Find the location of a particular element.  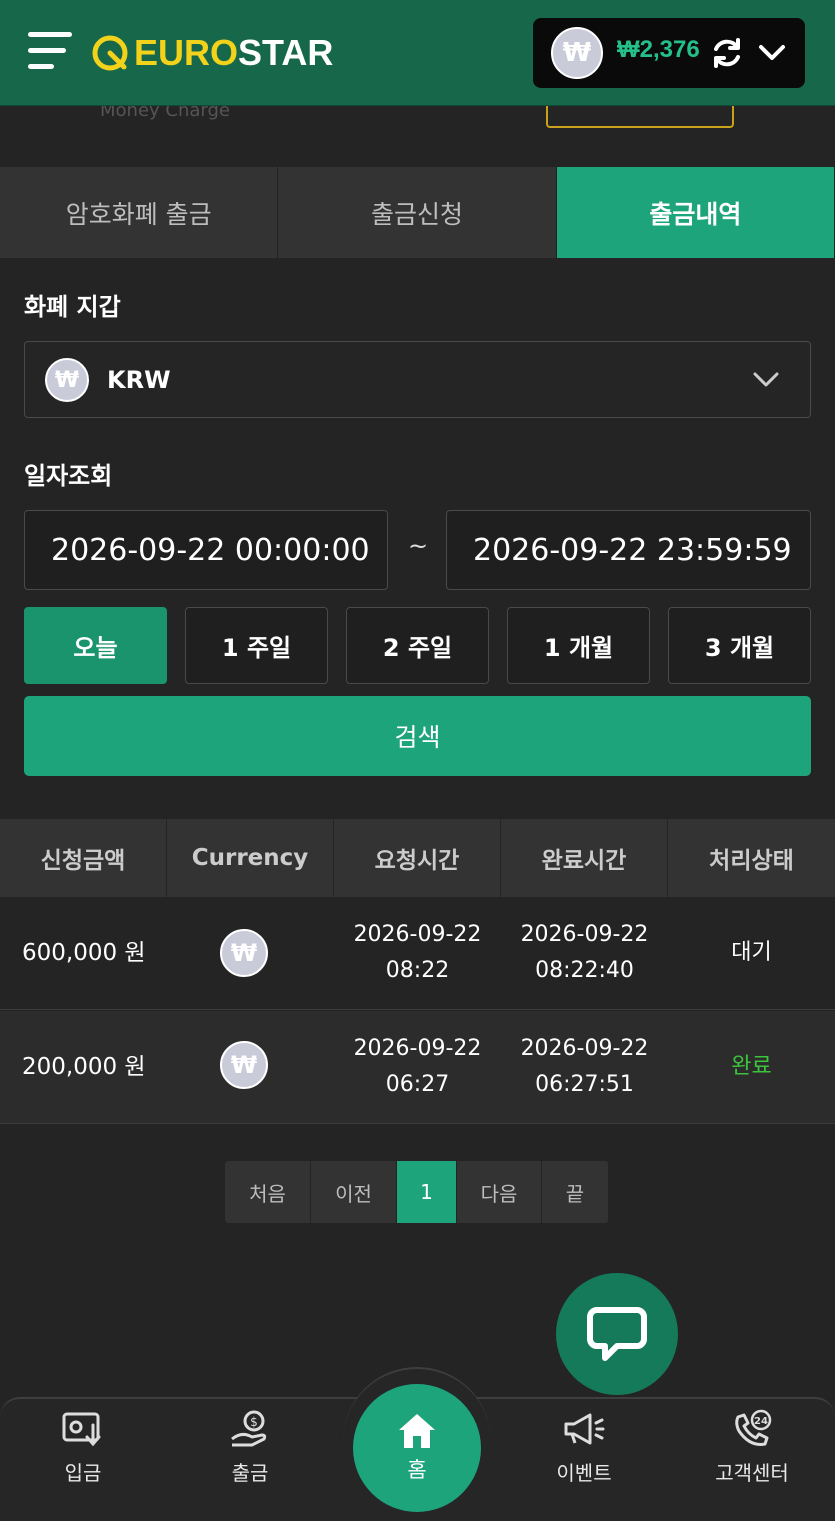

logo: EURO STAR is located at coordinates (211, 53).